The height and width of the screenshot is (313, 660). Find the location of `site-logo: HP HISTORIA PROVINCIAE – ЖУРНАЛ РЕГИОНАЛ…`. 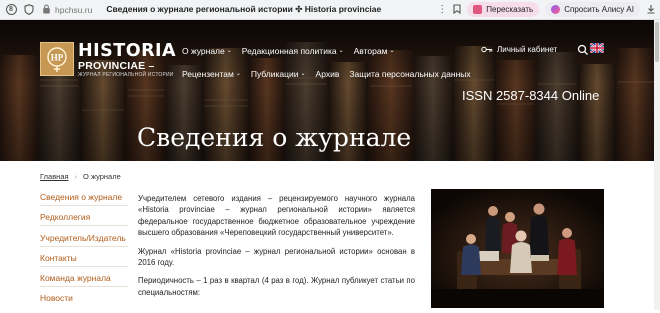

site-logo: HP HISTORIA PROVINCIAE – ЖУРНАЛ РЕГИОНАЛ… is located at coordinates (108, 60).